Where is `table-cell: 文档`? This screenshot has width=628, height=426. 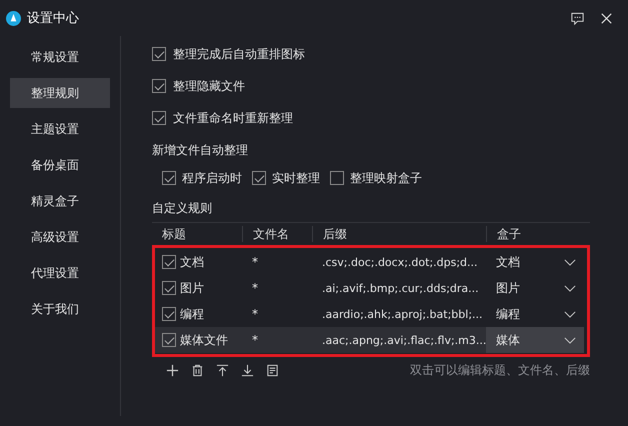 table-cell: 文档 is located at coordinates (192, 262).